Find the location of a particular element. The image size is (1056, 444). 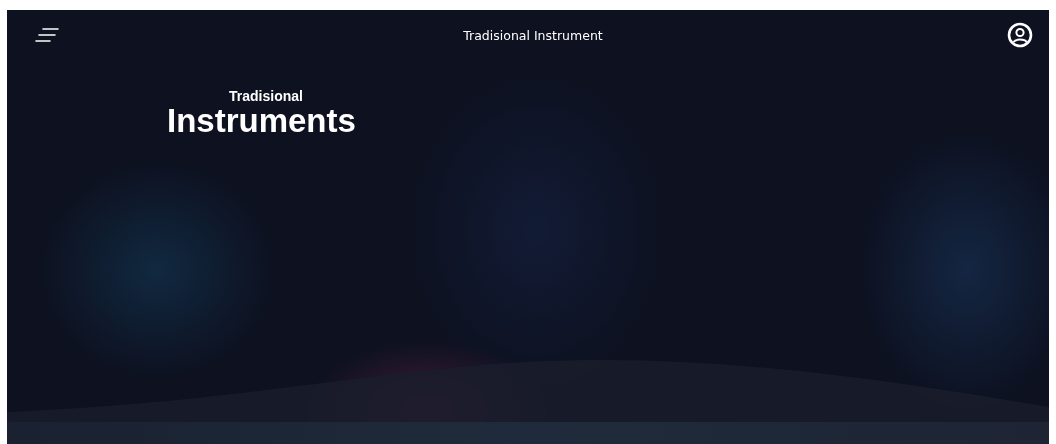

user-avatar-icon is located at coordinates (1020, 35).